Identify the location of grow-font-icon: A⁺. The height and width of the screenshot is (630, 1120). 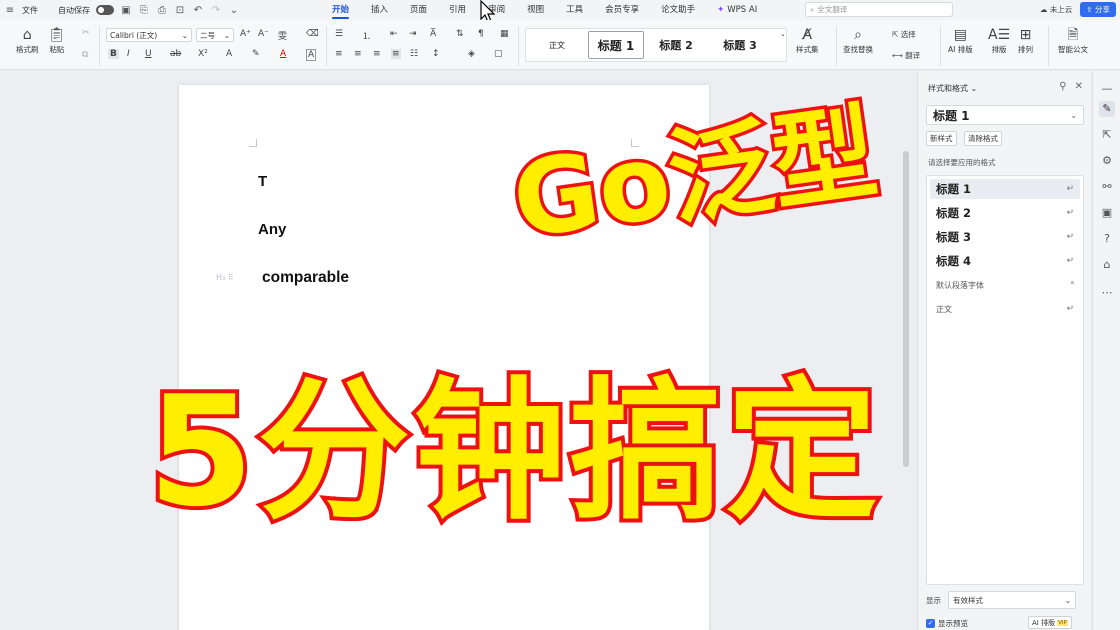
(245, 34).